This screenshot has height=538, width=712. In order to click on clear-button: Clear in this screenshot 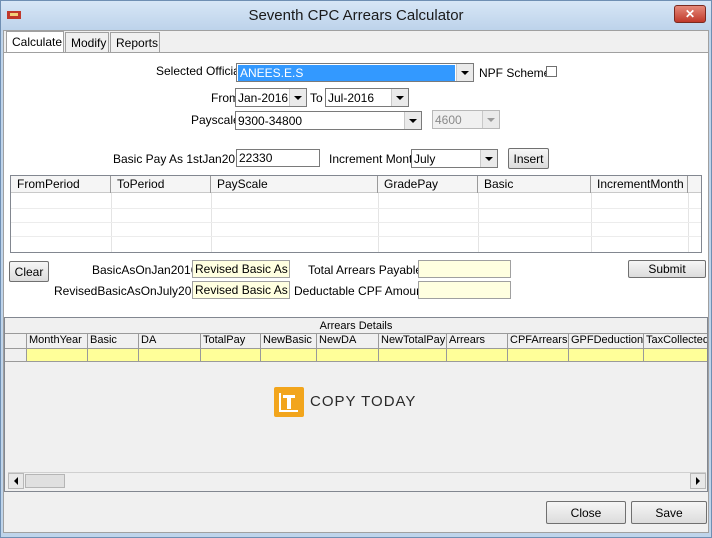, I will do `click(29, 271)`.